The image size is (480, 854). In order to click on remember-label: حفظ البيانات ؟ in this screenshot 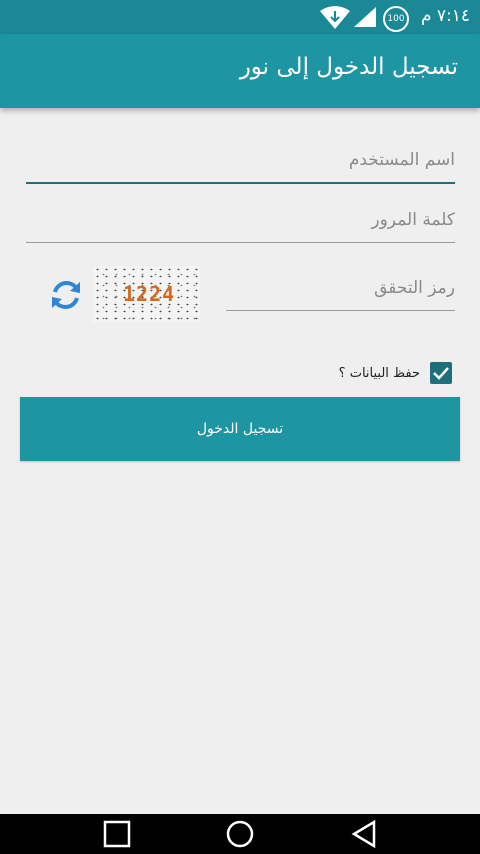, I will do `click(379, 373)`.